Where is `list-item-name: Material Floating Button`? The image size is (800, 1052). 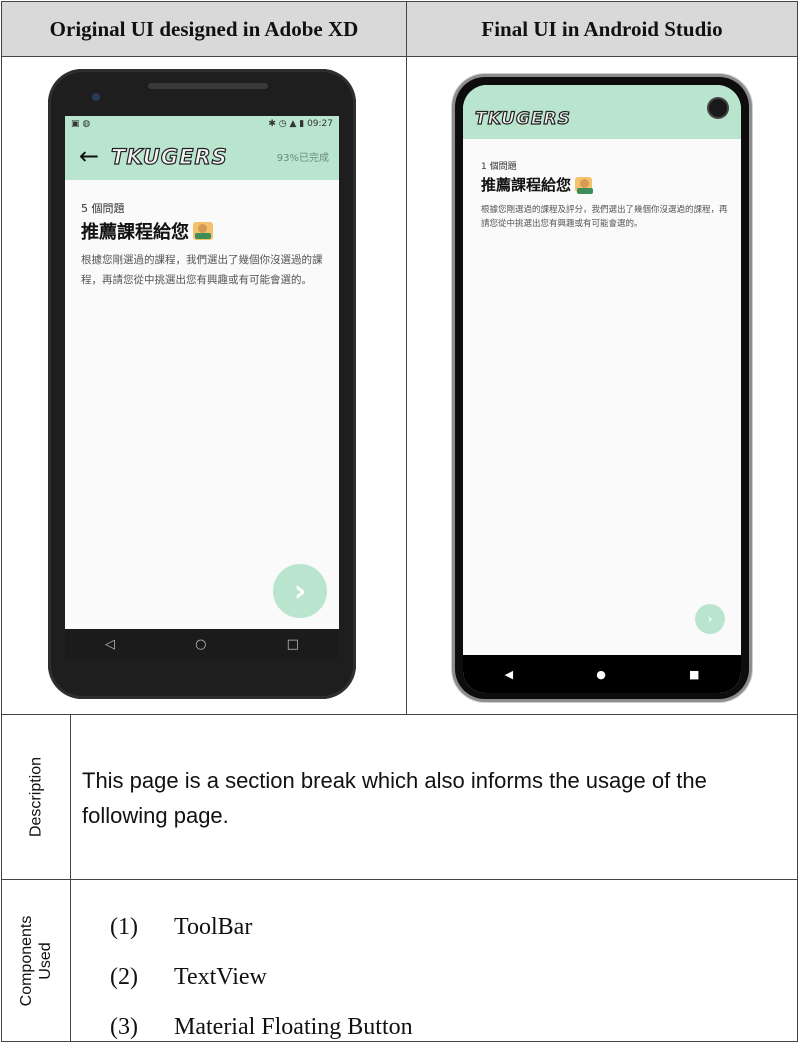 list-item-name: Material Floating Button is located at coordinates (293, 1026).